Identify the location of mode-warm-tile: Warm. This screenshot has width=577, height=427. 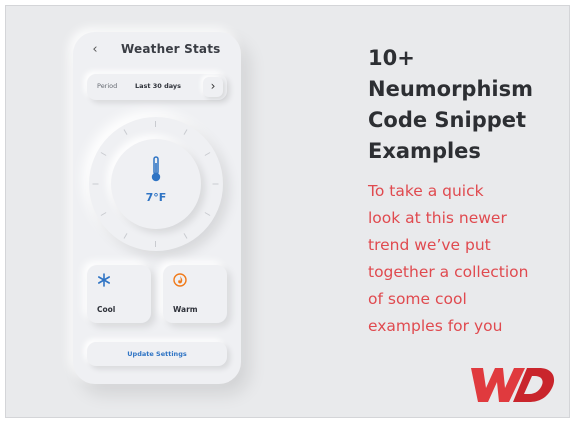
(195, 294).